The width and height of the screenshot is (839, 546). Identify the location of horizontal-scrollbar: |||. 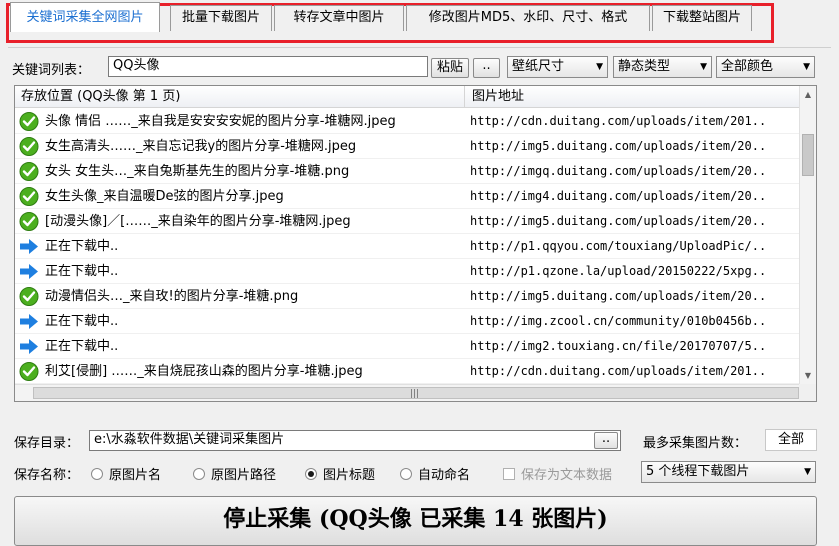
(407, 392).